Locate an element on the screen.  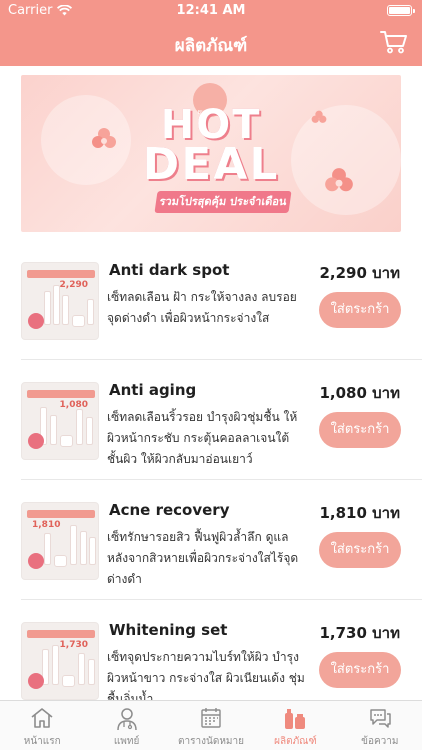
product-name: Anti aging is located at coordinates (153, 390).